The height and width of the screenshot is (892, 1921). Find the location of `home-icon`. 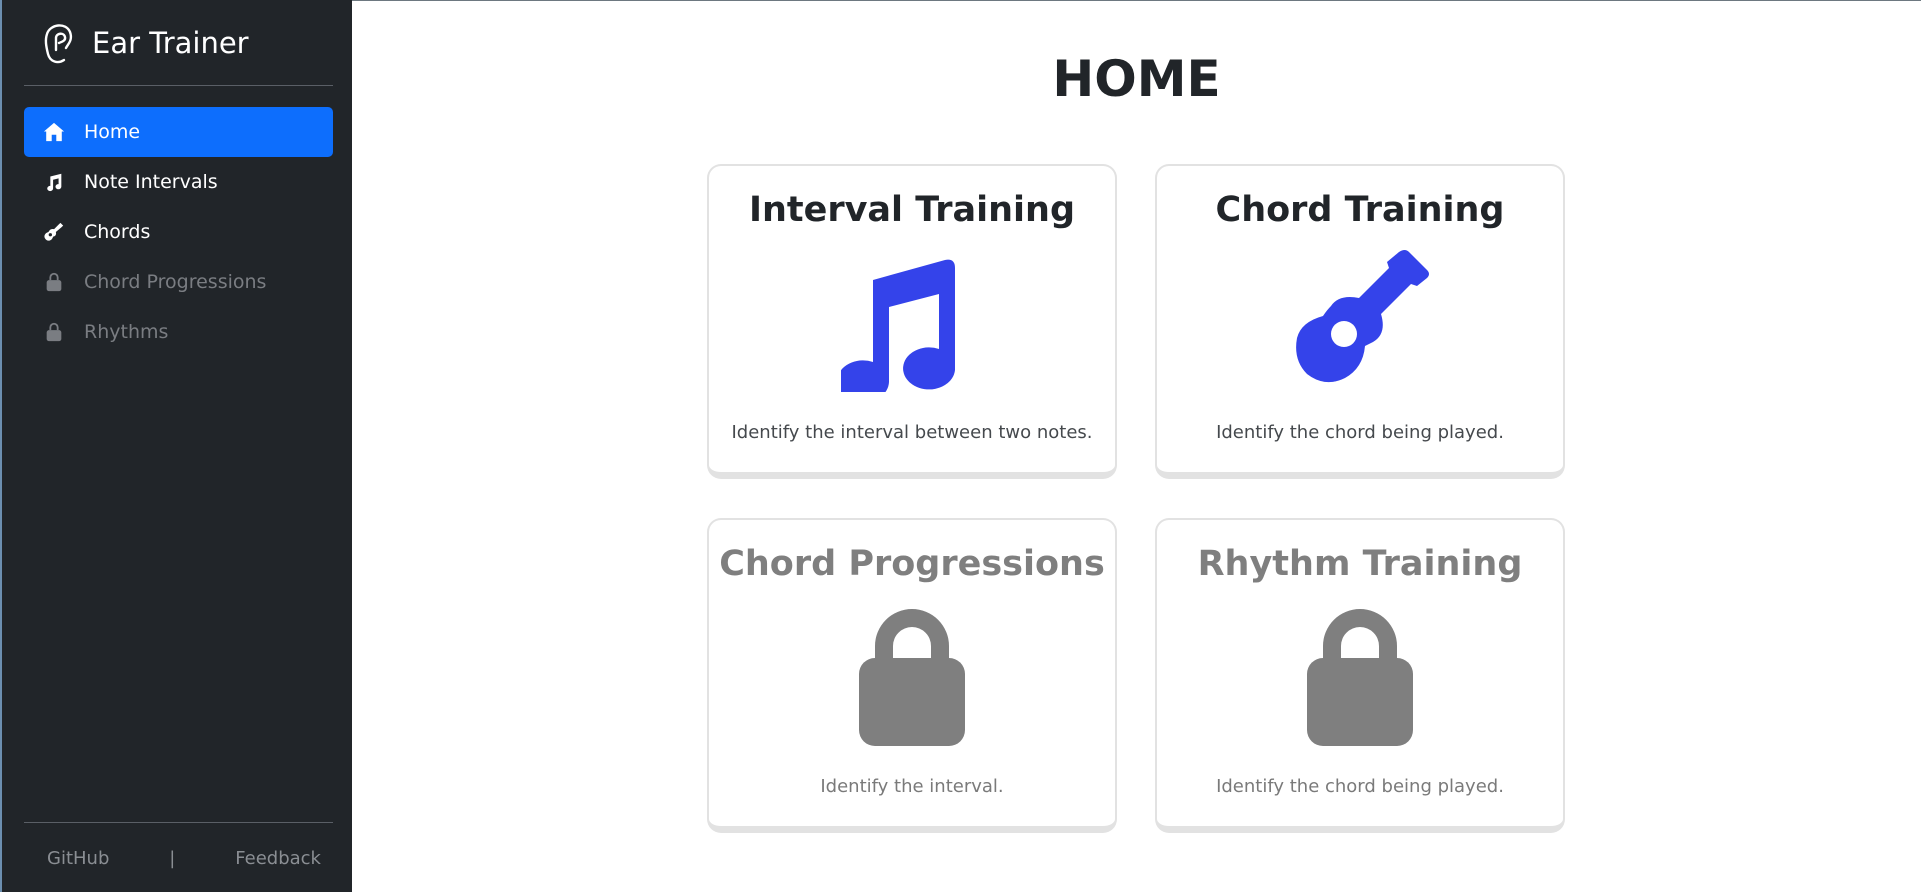

home-icon is located at coordinates (54, 132).